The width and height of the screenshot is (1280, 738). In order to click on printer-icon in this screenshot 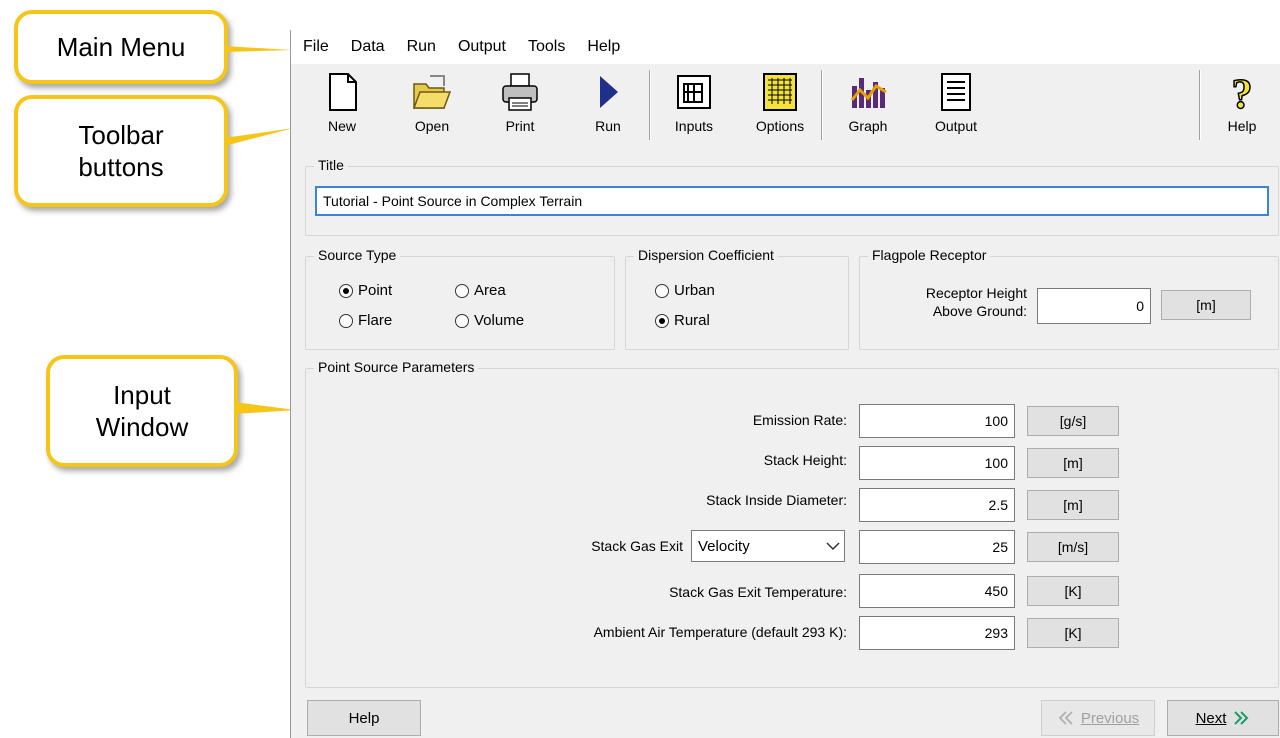, I will do `click(520, 92)`.